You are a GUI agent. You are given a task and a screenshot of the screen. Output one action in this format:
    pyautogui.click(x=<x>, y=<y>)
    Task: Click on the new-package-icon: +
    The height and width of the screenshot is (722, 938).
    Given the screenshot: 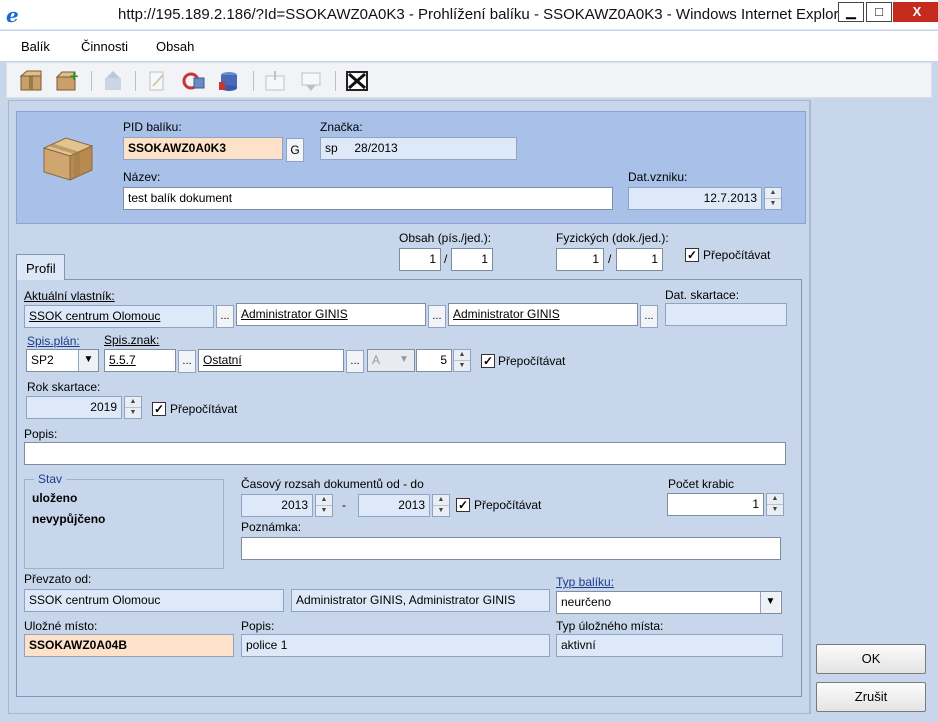 What is the action you would take?
    pyautogui.click(x=67, y=81)
    